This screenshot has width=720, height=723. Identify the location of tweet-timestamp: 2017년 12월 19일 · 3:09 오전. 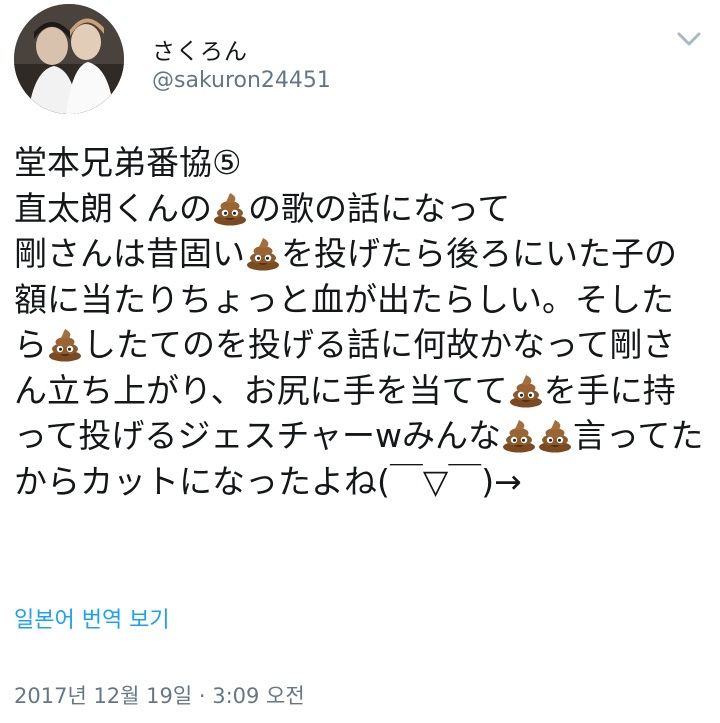
(159, 695).